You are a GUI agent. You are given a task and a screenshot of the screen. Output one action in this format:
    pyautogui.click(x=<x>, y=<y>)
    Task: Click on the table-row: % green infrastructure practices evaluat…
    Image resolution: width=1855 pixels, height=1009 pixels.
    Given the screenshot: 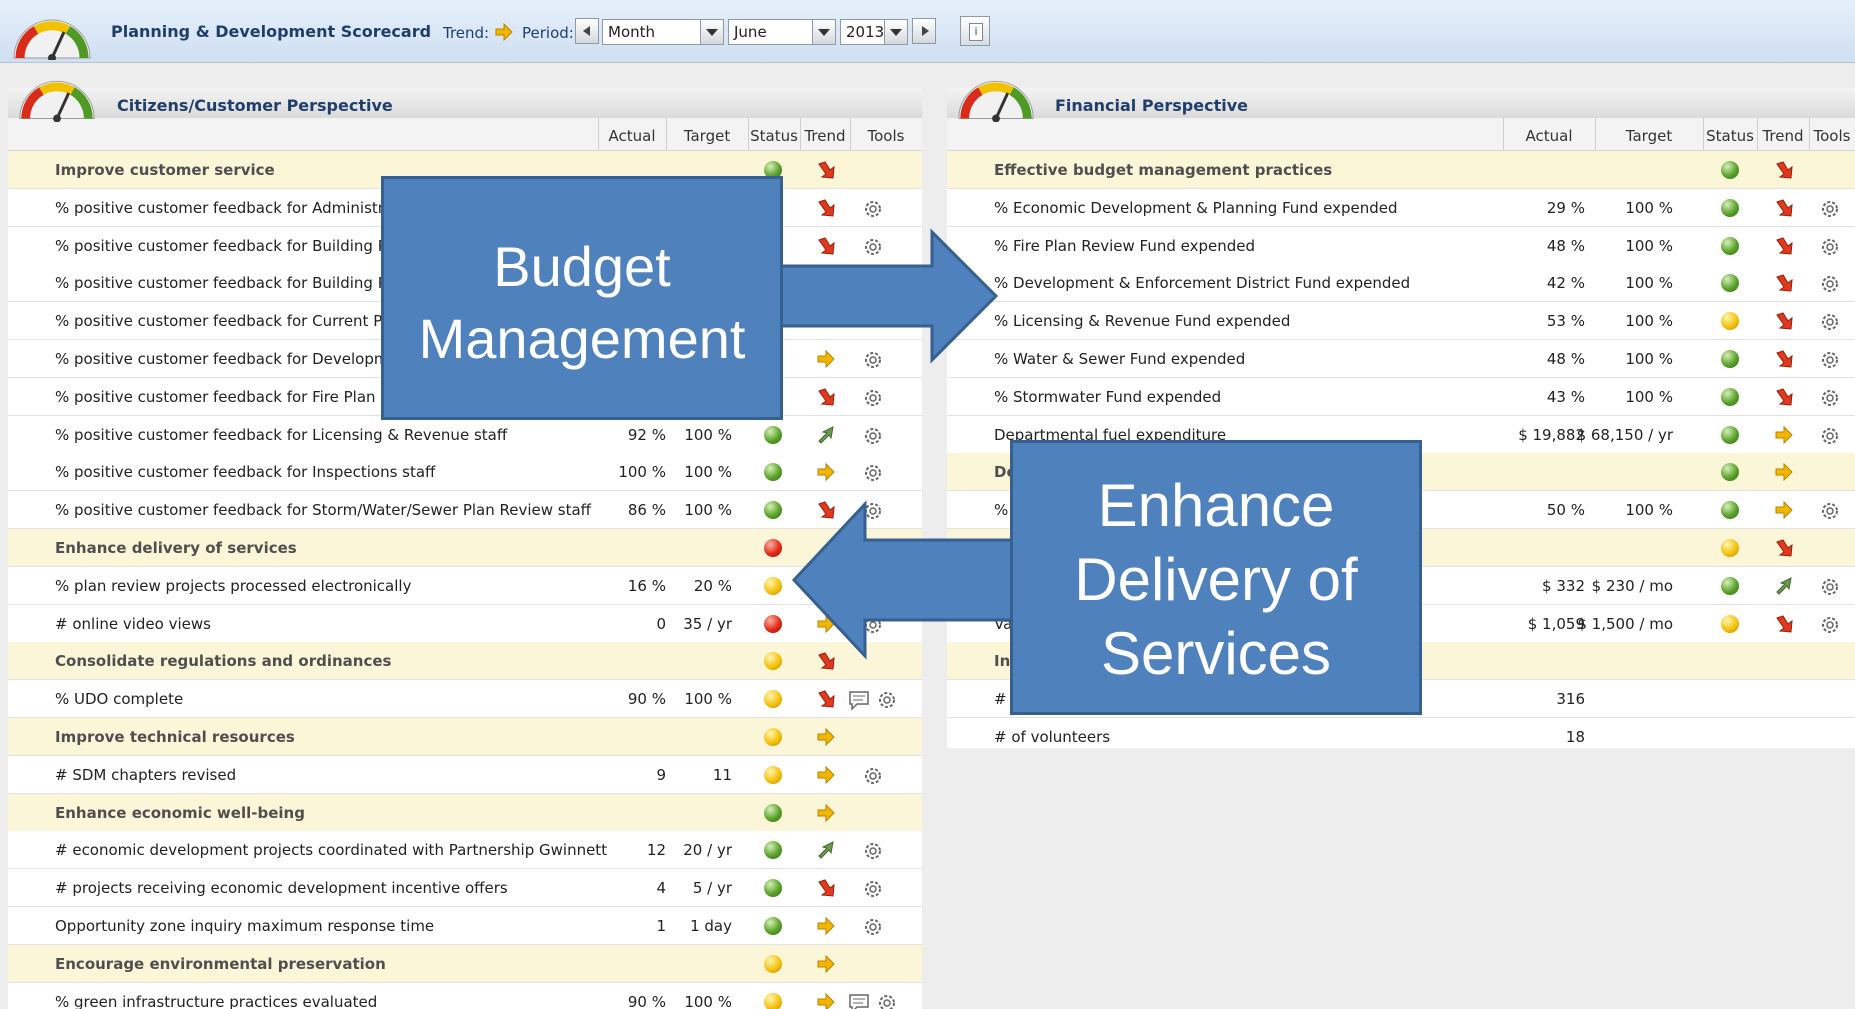 What is the action you would take?
    pyautogui.click(x=465, y=995)
    